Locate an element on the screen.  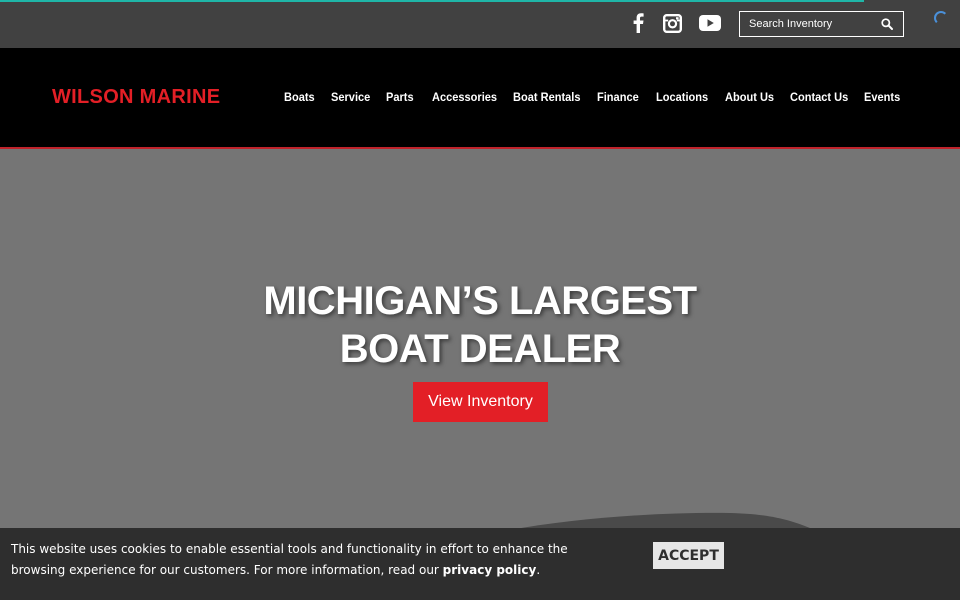
nav-item-service: Service is located at coordinates (350, 97).